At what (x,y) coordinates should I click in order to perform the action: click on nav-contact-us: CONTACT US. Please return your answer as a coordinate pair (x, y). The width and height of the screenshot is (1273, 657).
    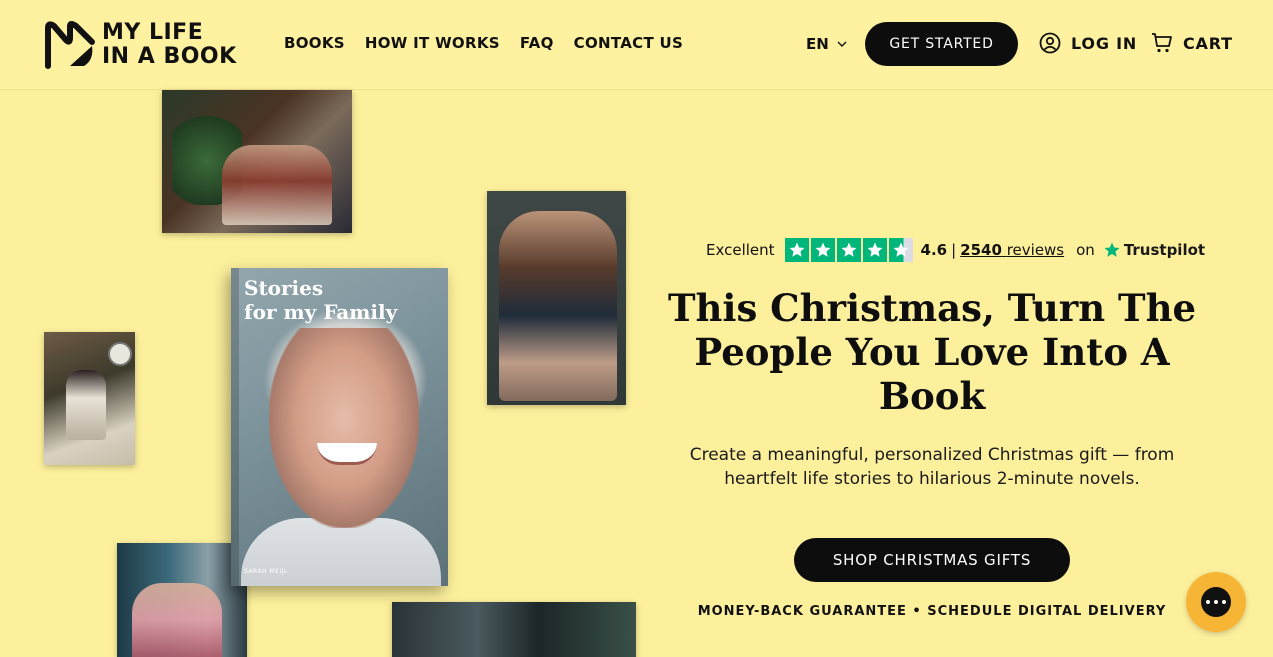
    Looking at the image, I should click on (628, 43).